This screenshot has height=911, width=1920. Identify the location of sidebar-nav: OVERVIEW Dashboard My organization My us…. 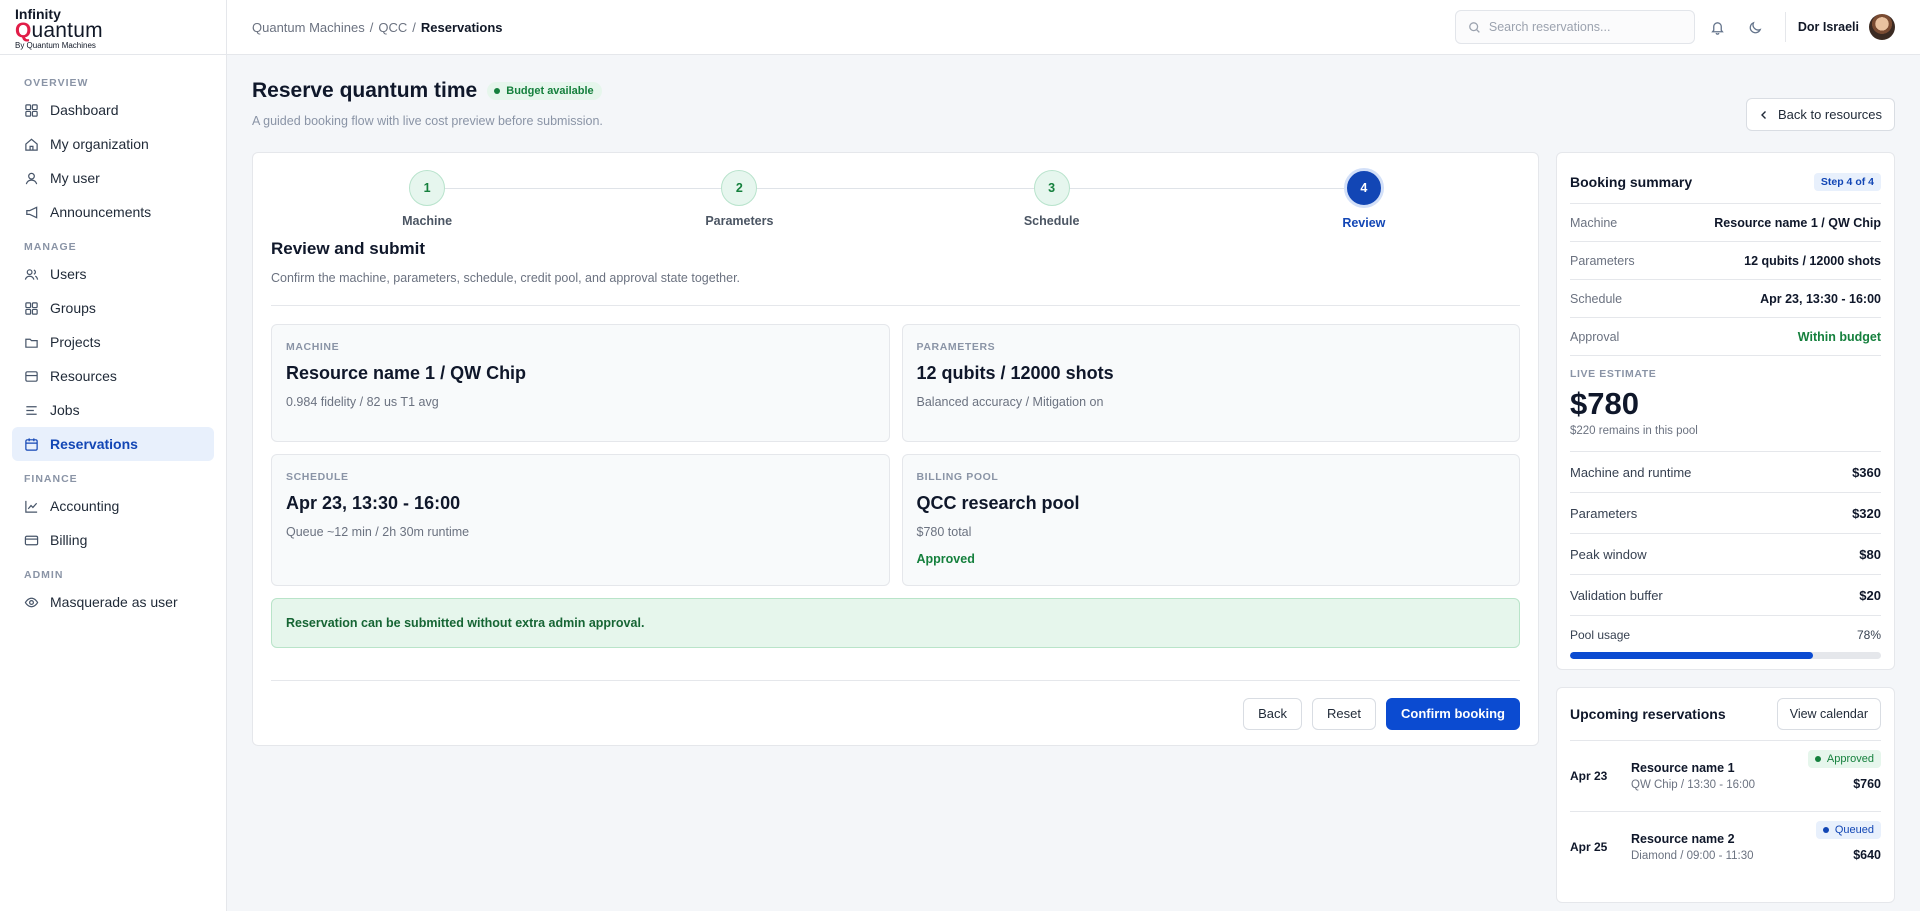
(113, 345).